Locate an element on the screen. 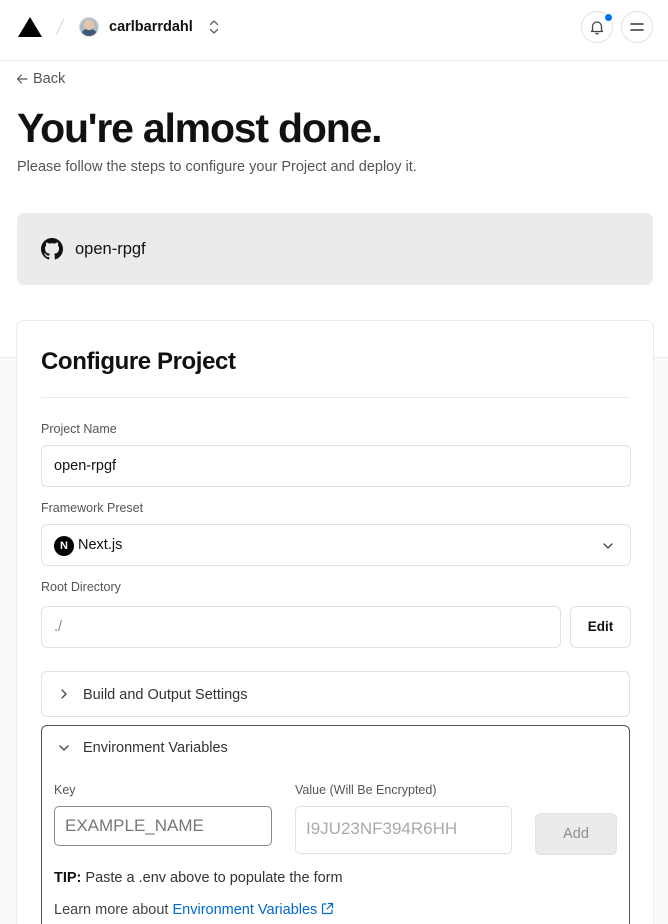 The height and width of the screenshot is (924, 668). framework-label: Framework Preset is located at coordinates (92, 508).